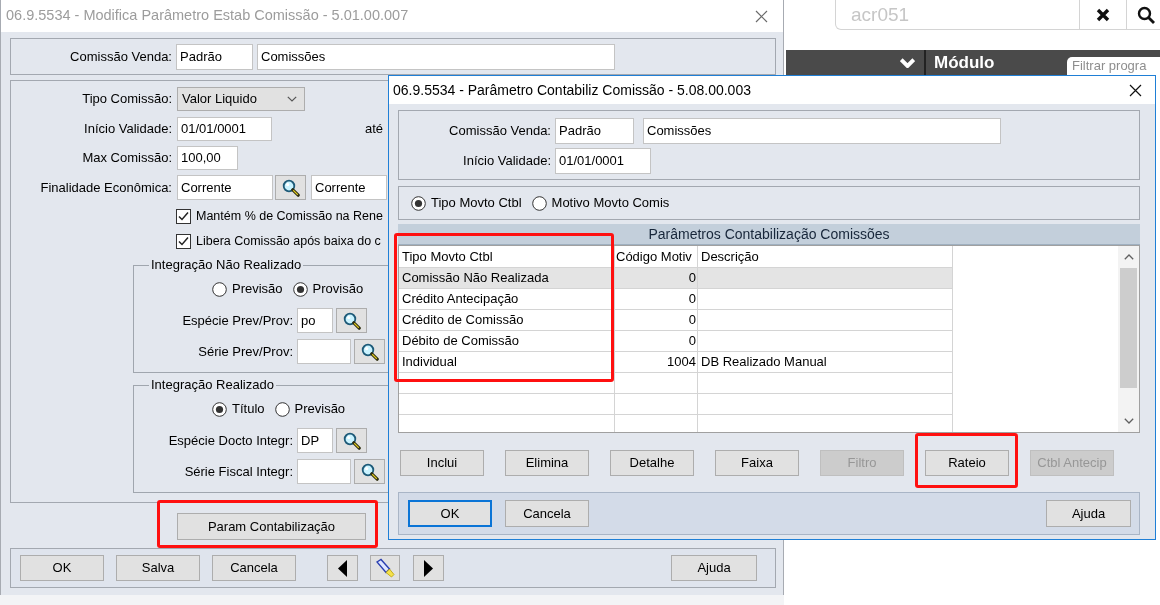  What do you see at coordinates (374, 129) in the screenshot?
I see `field-label: até` at bounding box center [374, 129].